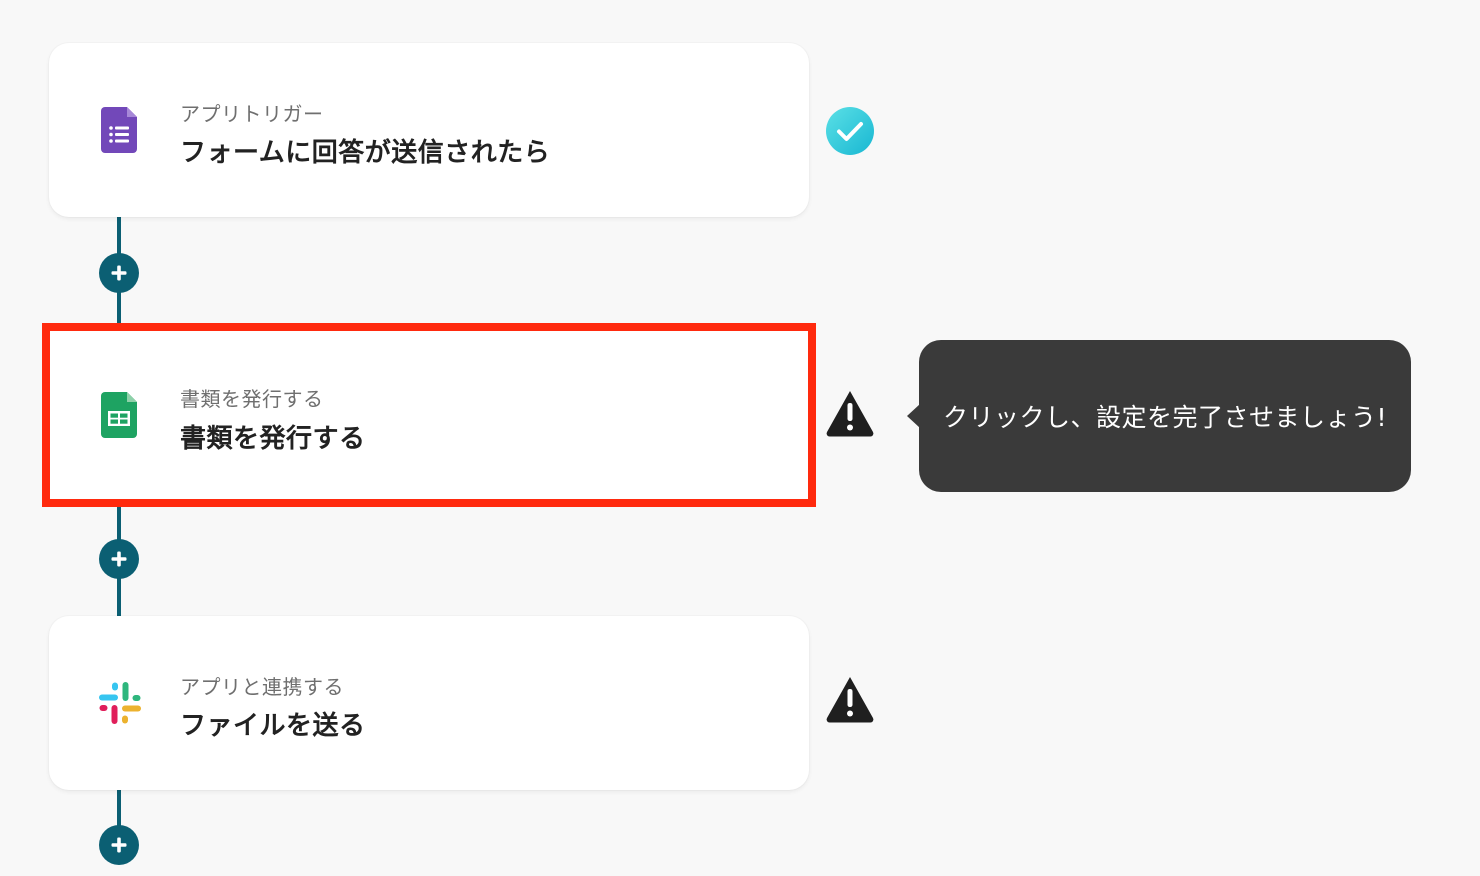  Describe the element at coordinates (262, 687) in the screenshot. I see `step-kind-label: アプリと連携する` at that location.